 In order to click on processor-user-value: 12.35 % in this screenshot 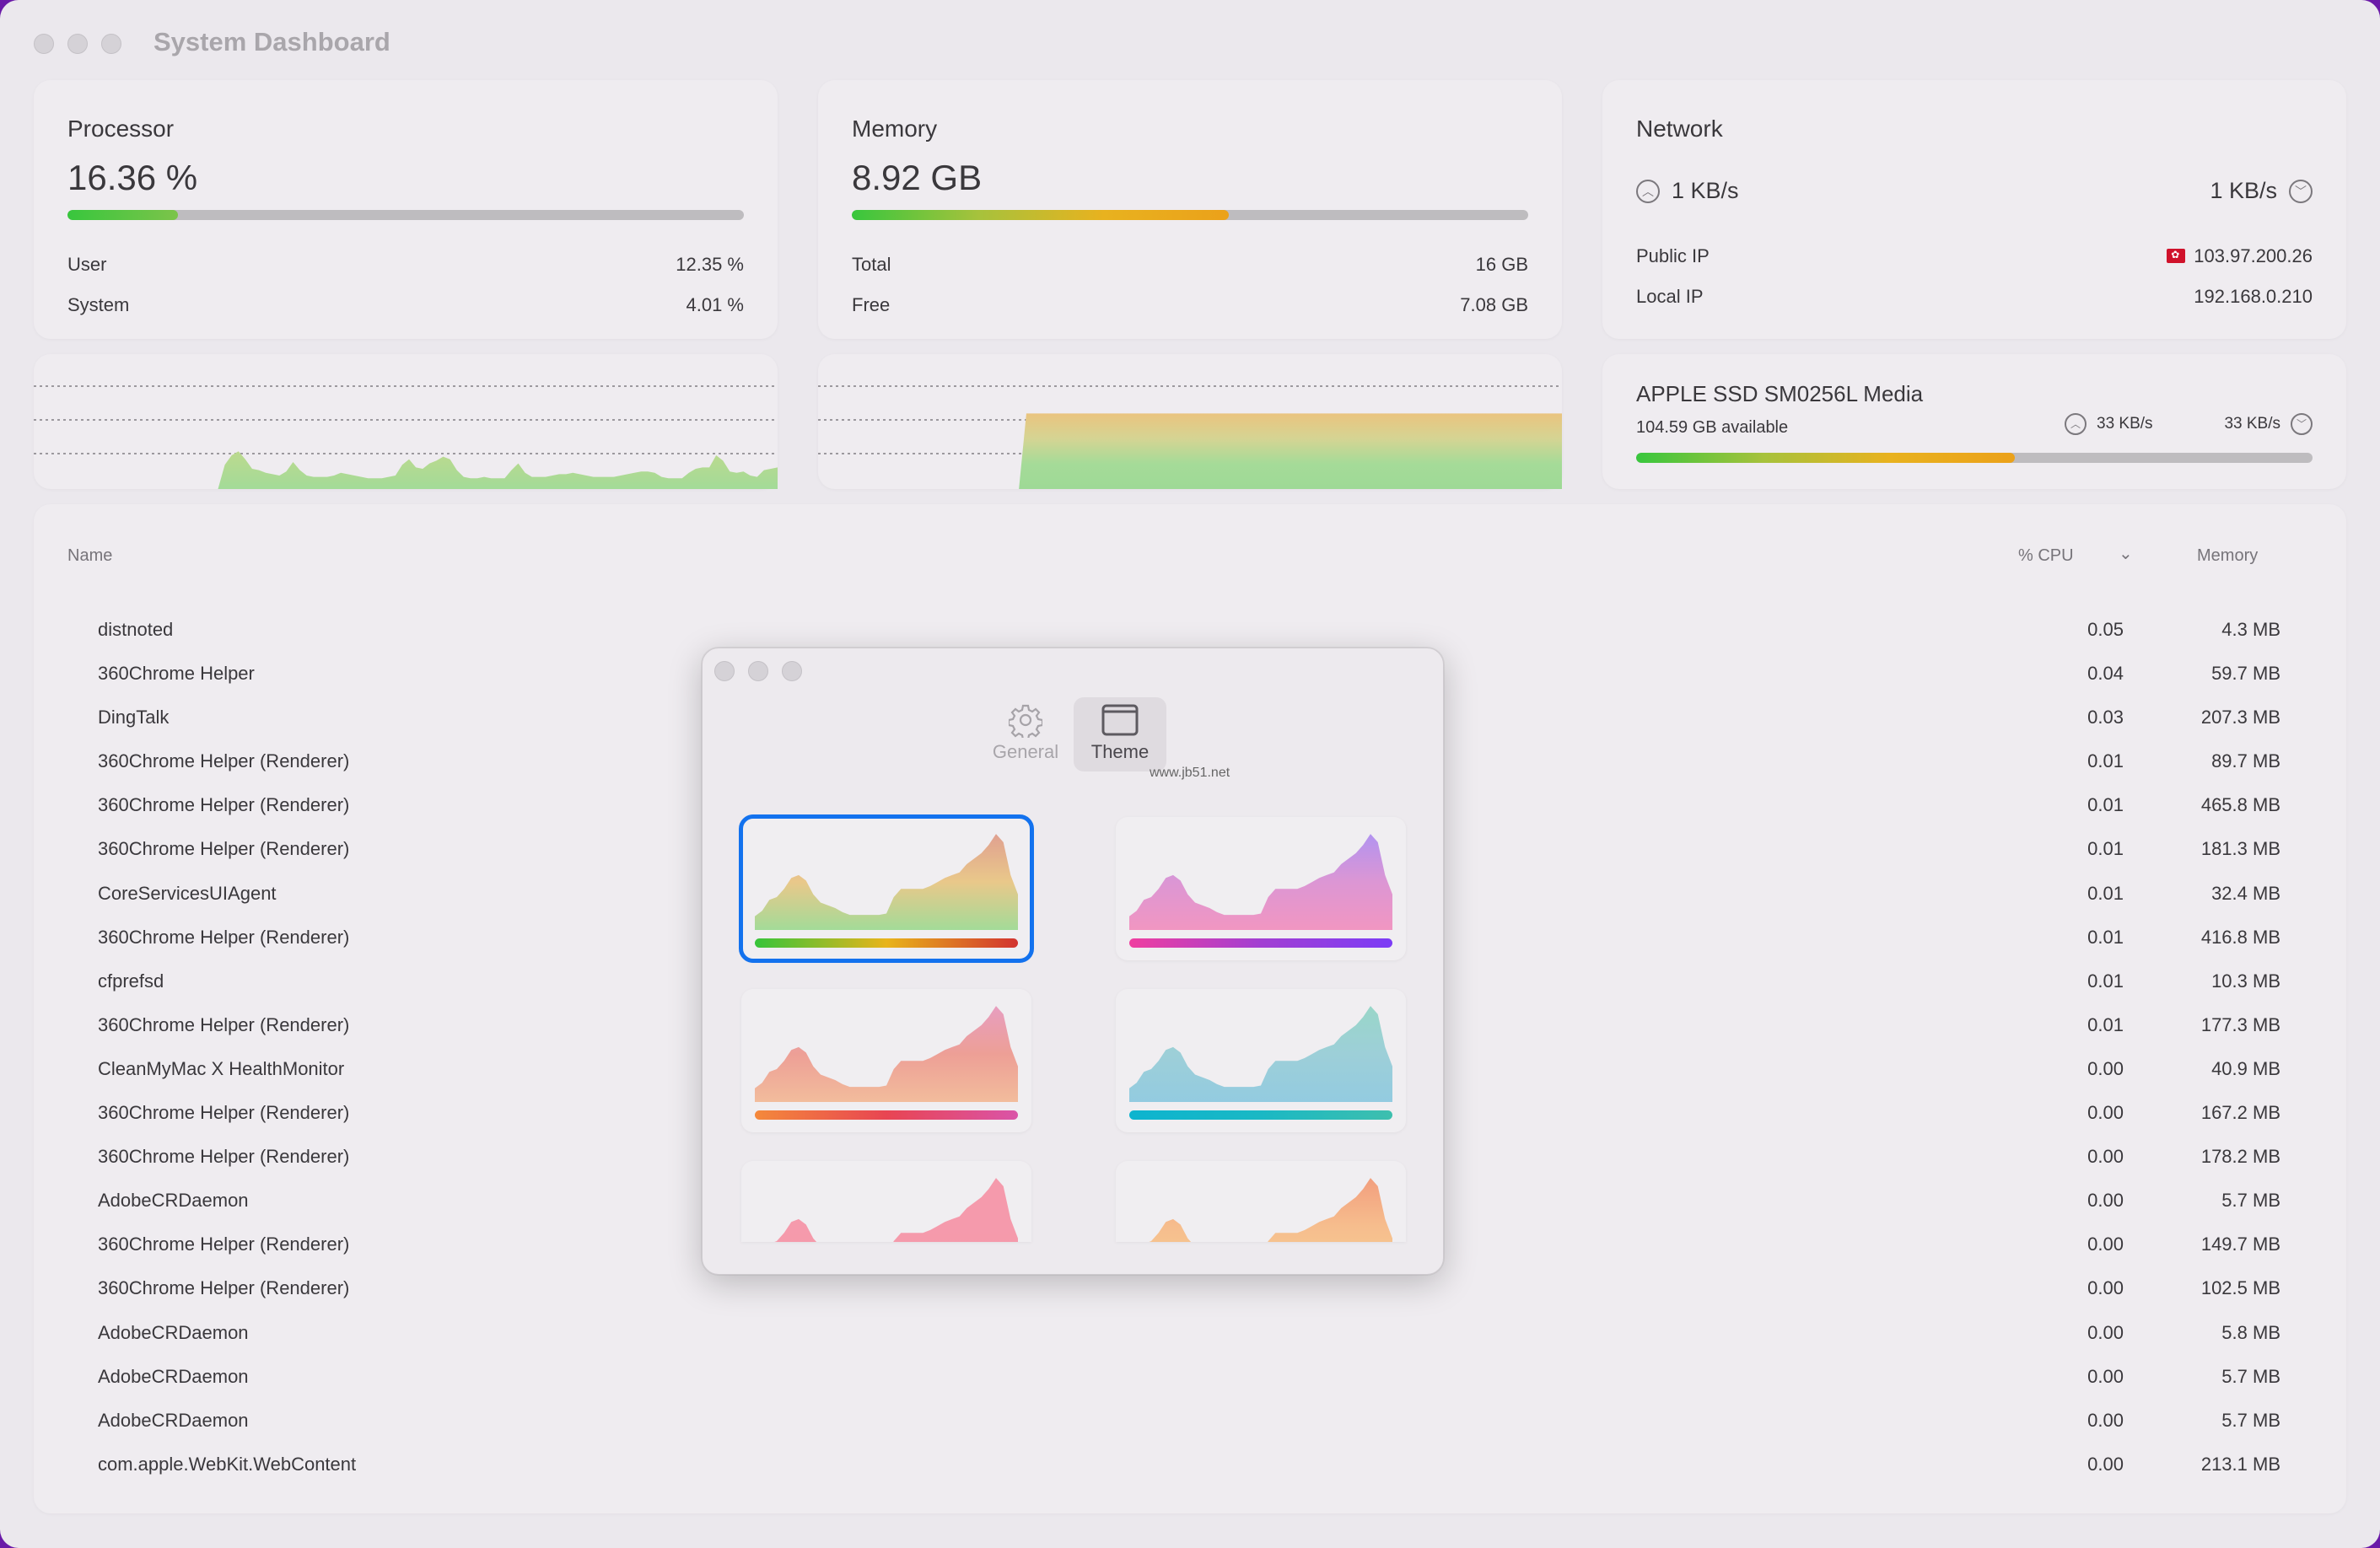, I will do `click(710, 264)`.